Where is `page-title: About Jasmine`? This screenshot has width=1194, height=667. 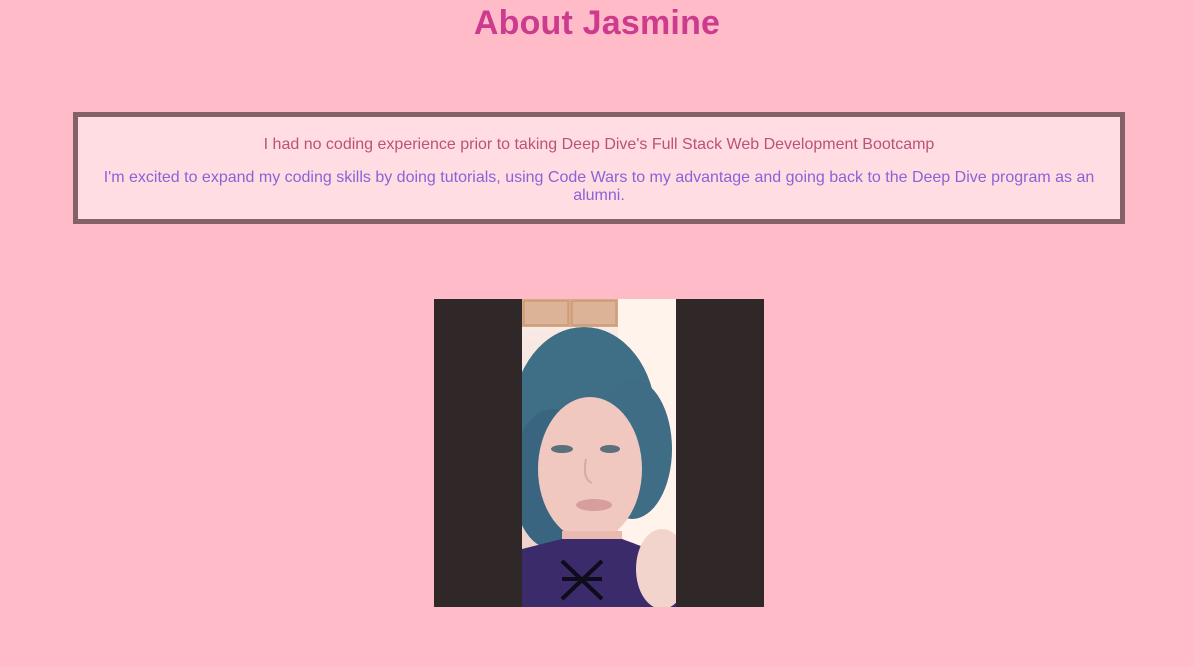
page-title: About Jasmine is located at coordinates (597, 23).